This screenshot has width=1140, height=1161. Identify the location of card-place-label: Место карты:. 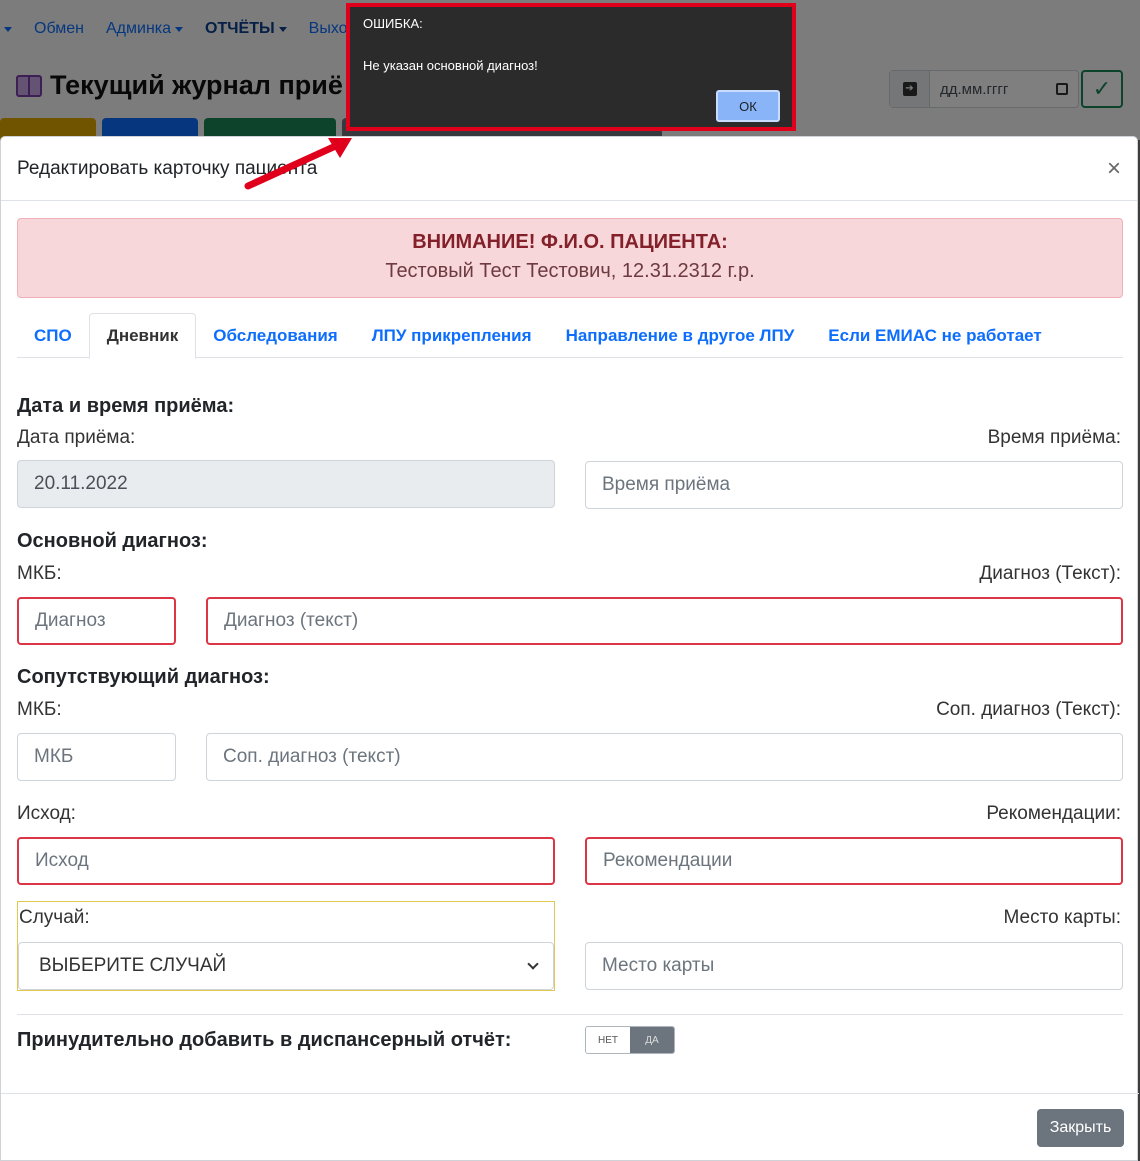
(1062, 917).